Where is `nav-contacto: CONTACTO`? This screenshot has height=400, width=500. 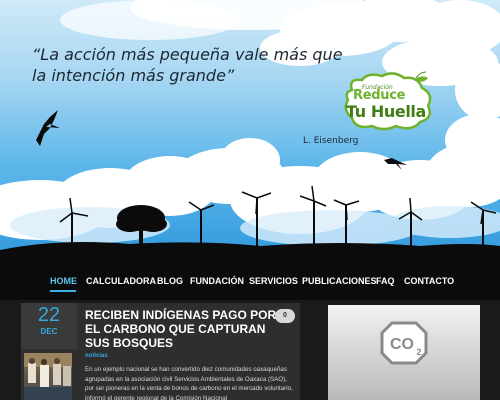 nav-contacto: CONTACTO is located at coordinates (429, 281).